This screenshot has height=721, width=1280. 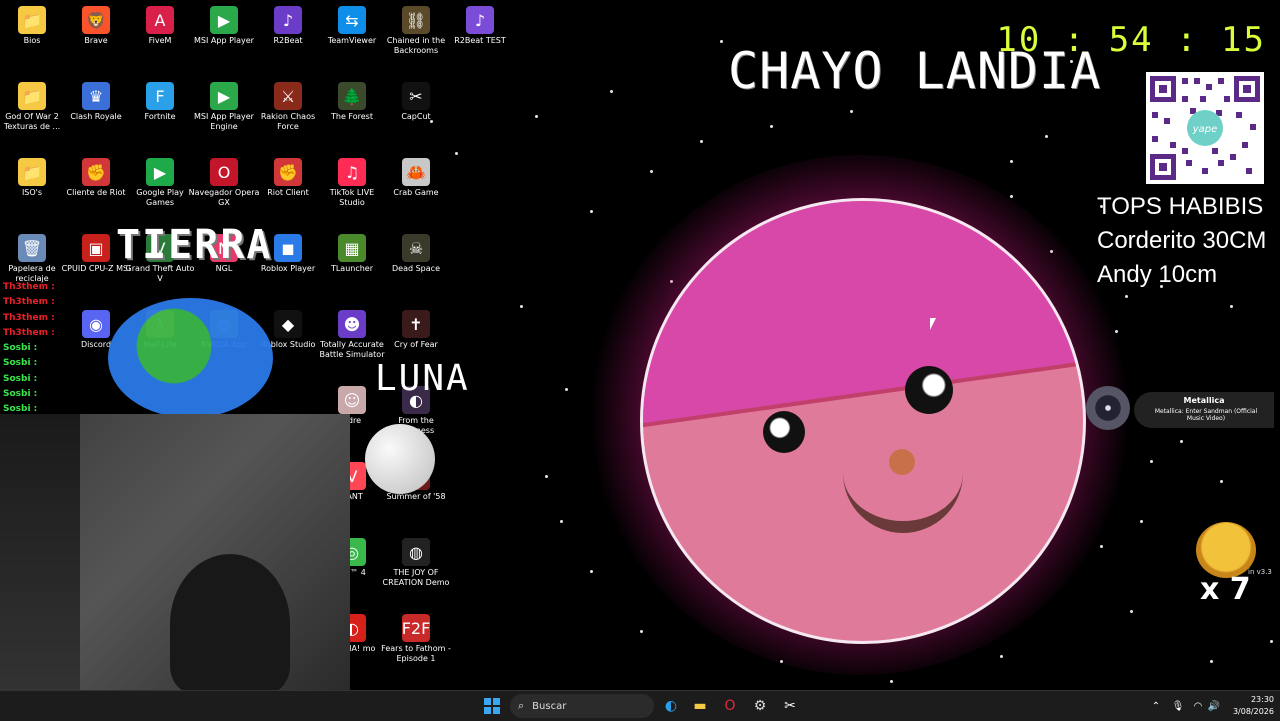 What do you see at coordinates (288, 40) in the screenshot?
I see `desktop-icon-label: R2Beat` at bounding box center [288, 40].